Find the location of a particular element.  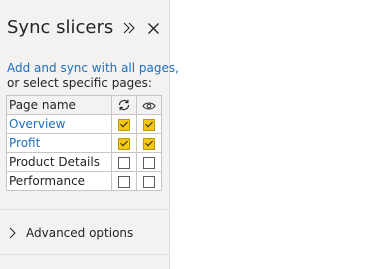

eye-icon is located at coordinates (149, 105).